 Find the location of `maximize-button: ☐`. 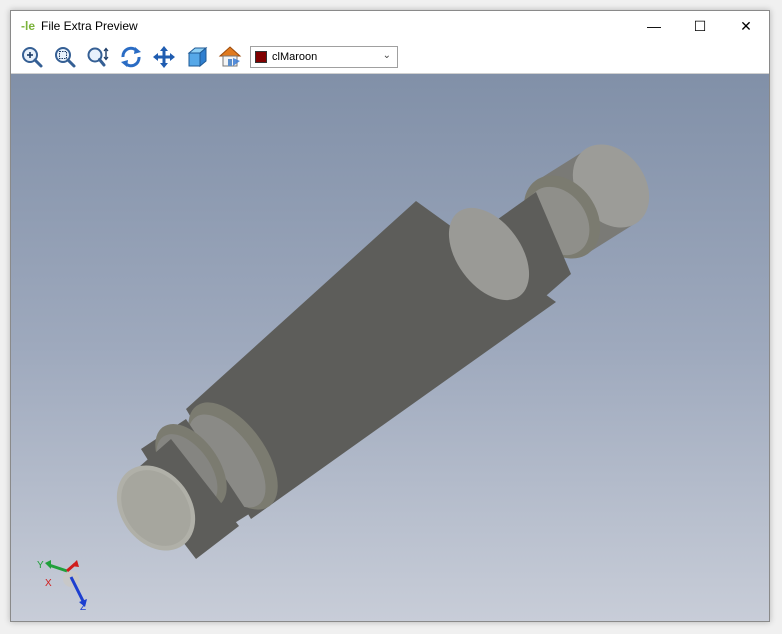

maximize-button: ☐ is located at coordinates (700, 26).